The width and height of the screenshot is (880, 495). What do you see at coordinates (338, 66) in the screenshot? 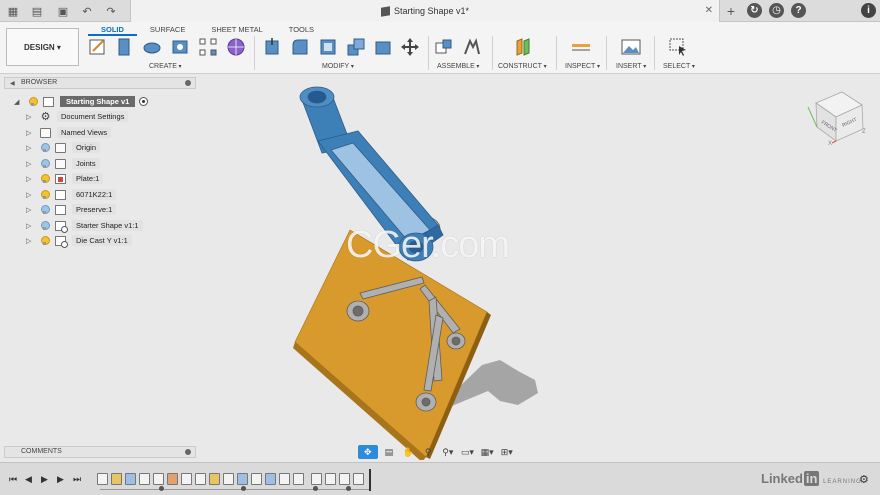
I see `modify-menu: MODIFY` at bounding box center [338, 66].